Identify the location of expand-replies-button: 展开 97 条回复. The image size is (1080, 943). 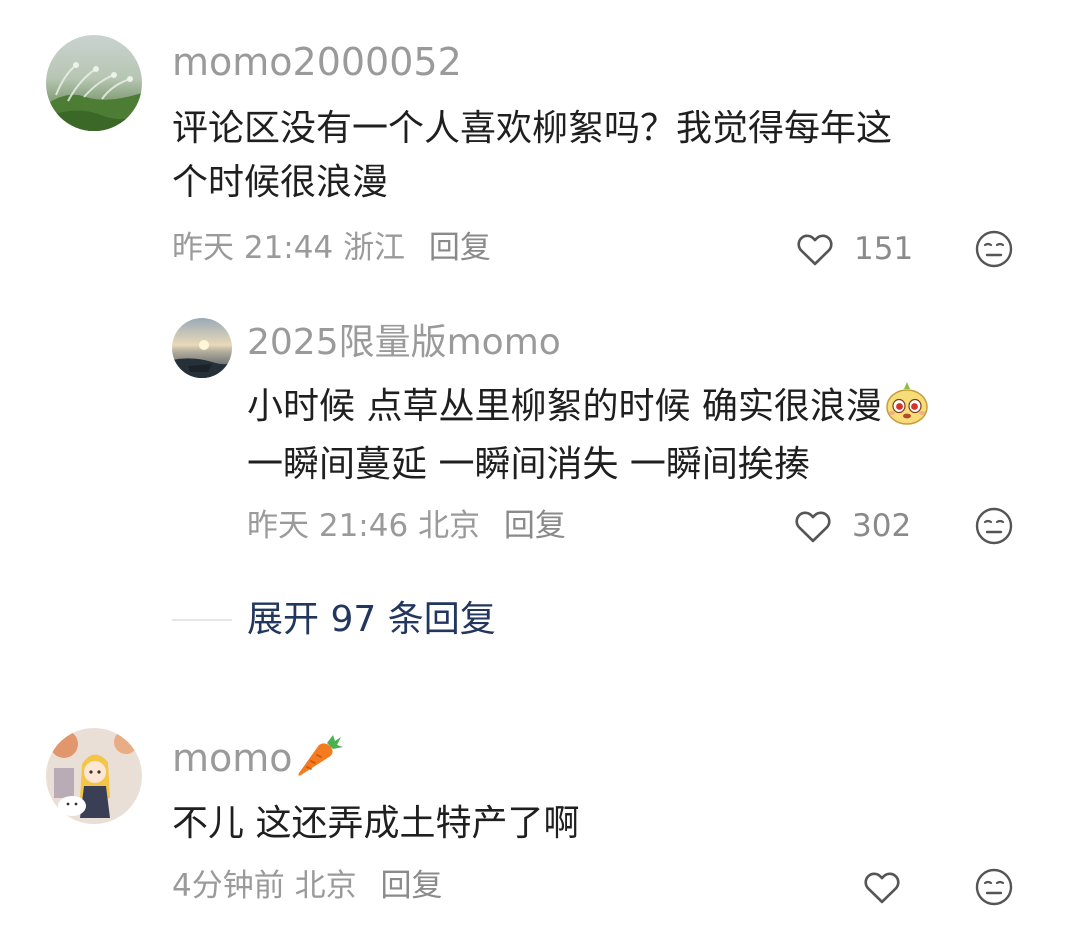
(371, 620).